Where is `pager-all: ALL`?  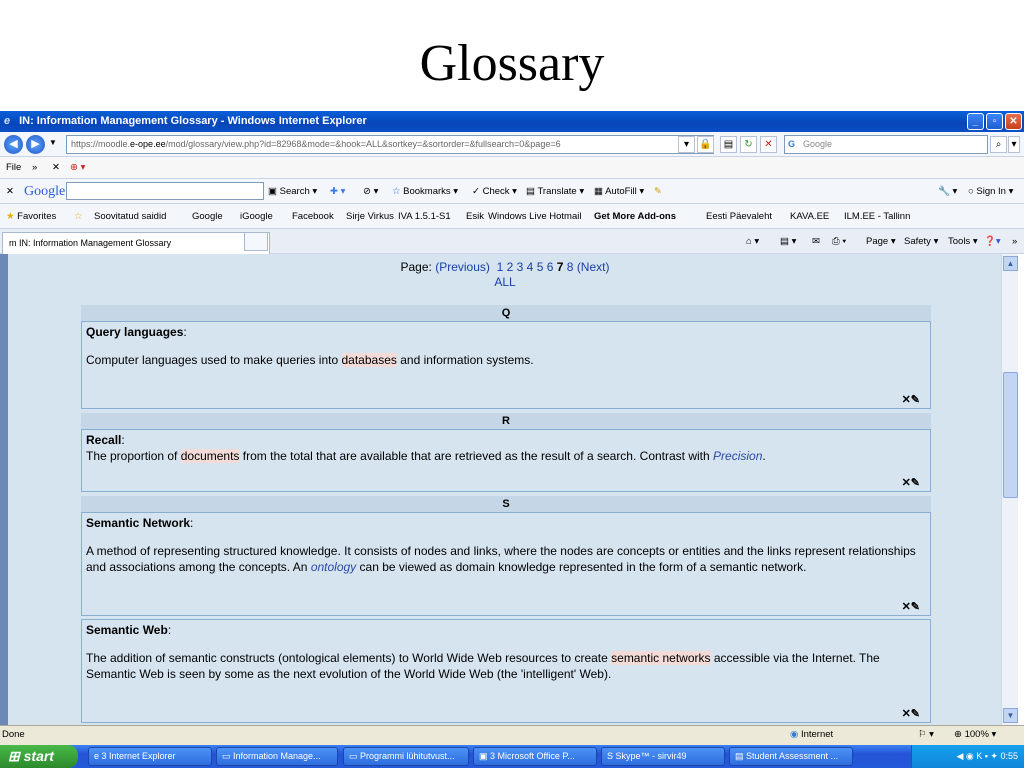 pager-all: ALL is located at coordinates (504, 282).